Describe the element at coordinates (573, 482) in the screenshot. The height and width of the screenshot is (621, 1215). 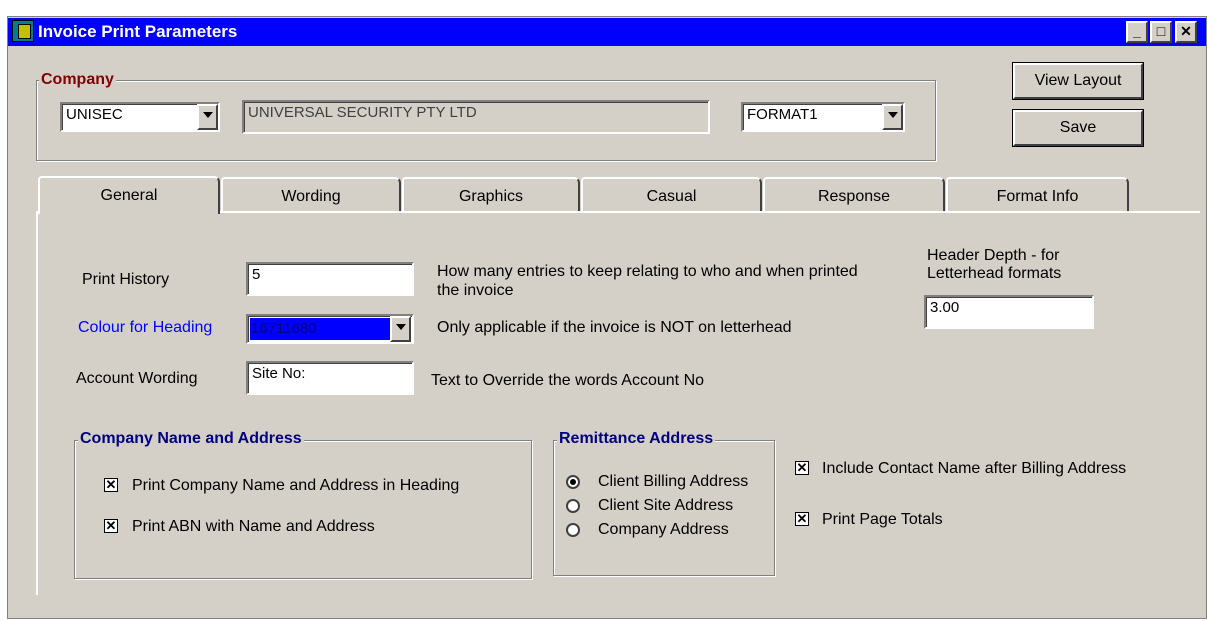
I see `radio-client-billing` at that location.